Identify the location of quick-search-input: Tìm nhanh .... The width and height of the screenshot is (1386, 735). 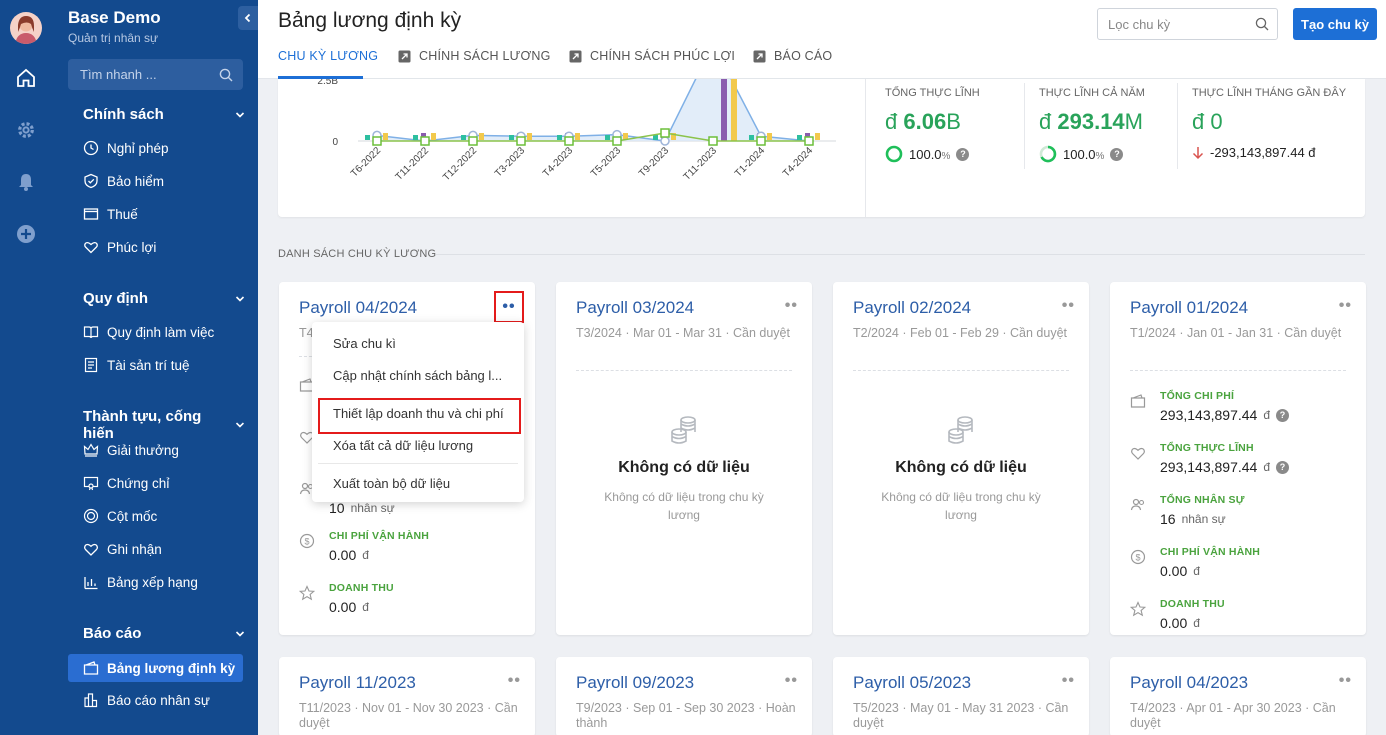
(155, 74).